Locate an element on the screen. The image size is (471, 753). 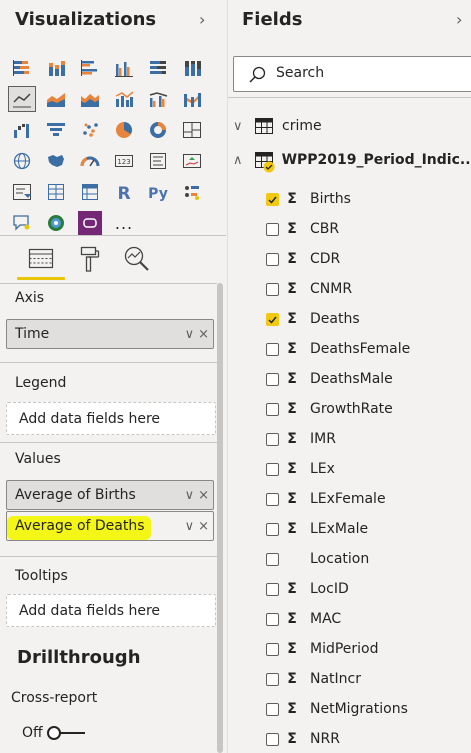
wells-scrollbar is located at coordinates (220, 518).